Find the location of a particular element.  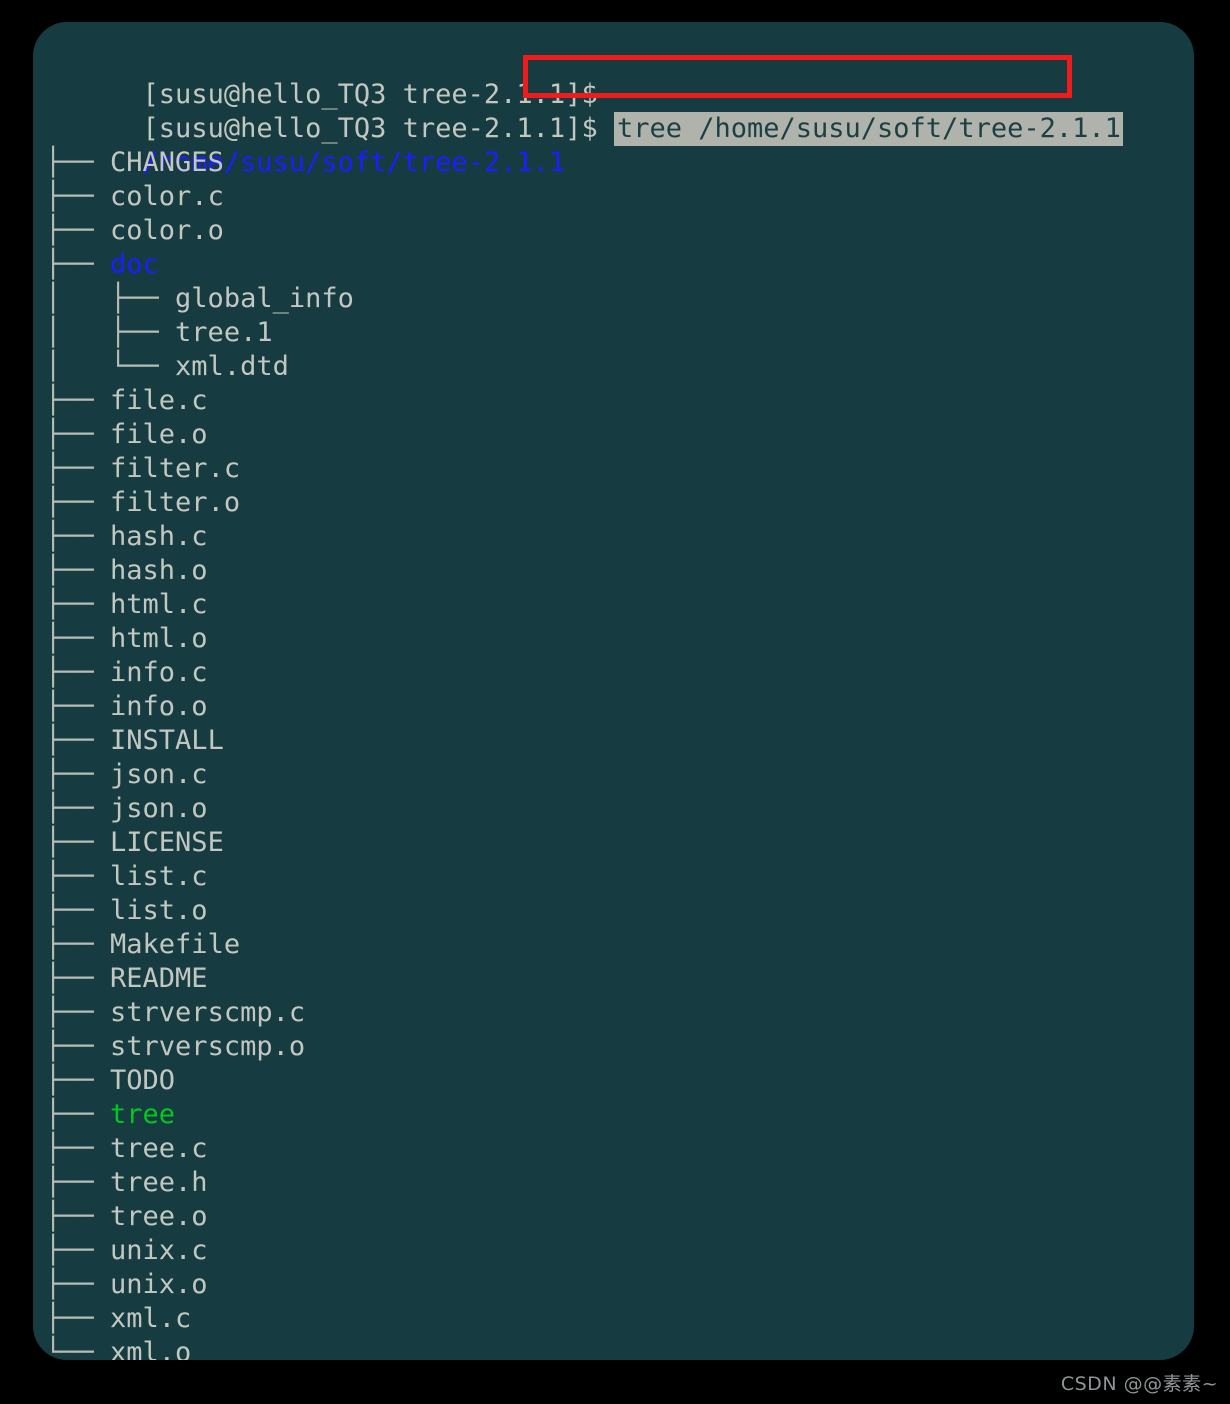

tree-entry-row: ├── xml.c is located at coordinates (118, 1319).